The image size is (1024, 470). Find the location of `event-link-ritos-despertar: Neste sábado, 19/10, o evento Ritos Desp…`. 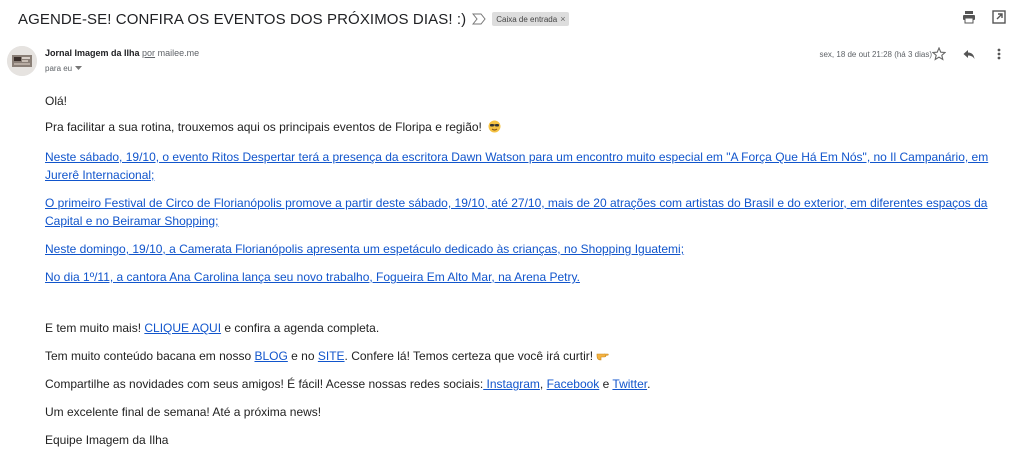

event-link-ritos-despertar: Neste sábado, 19/10, o evento Ritos Desp… is located at coordinates (516, 166).